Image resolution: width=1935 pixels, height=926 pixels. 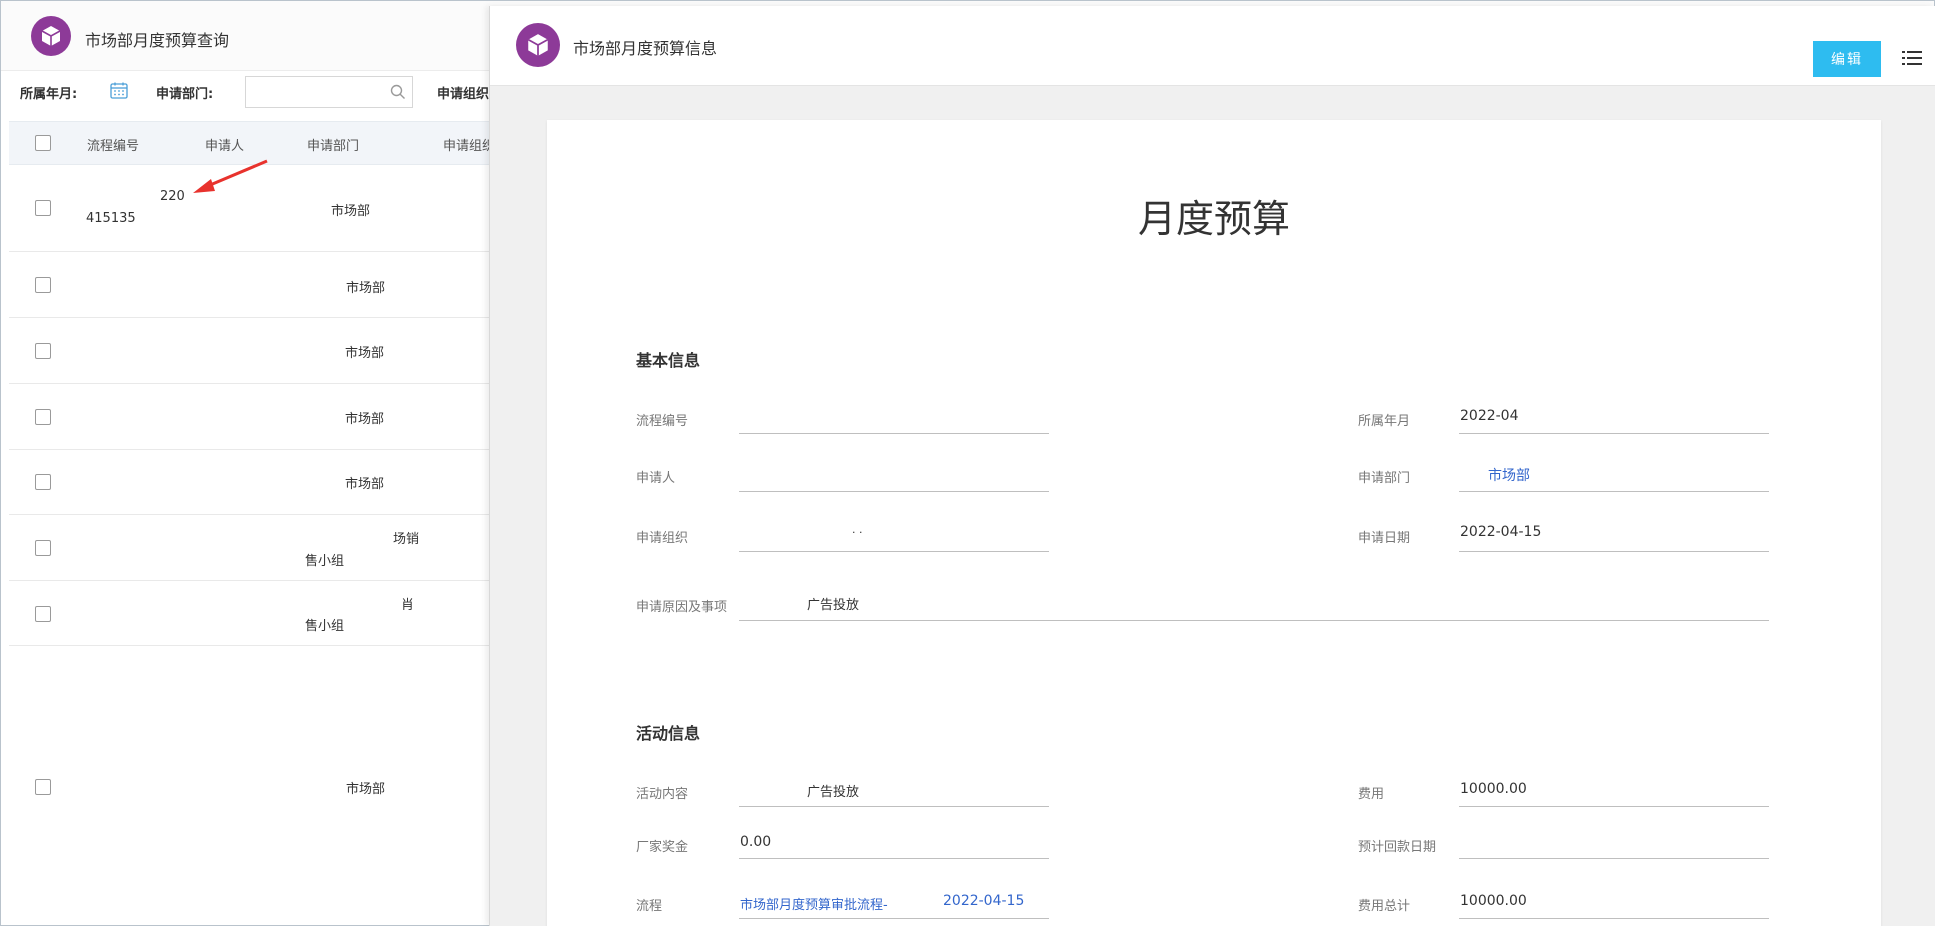 What do you see at coordinates (43, 143) in the screenshot?
I see `select-all-checkbox` at bounding box center [43, 143].